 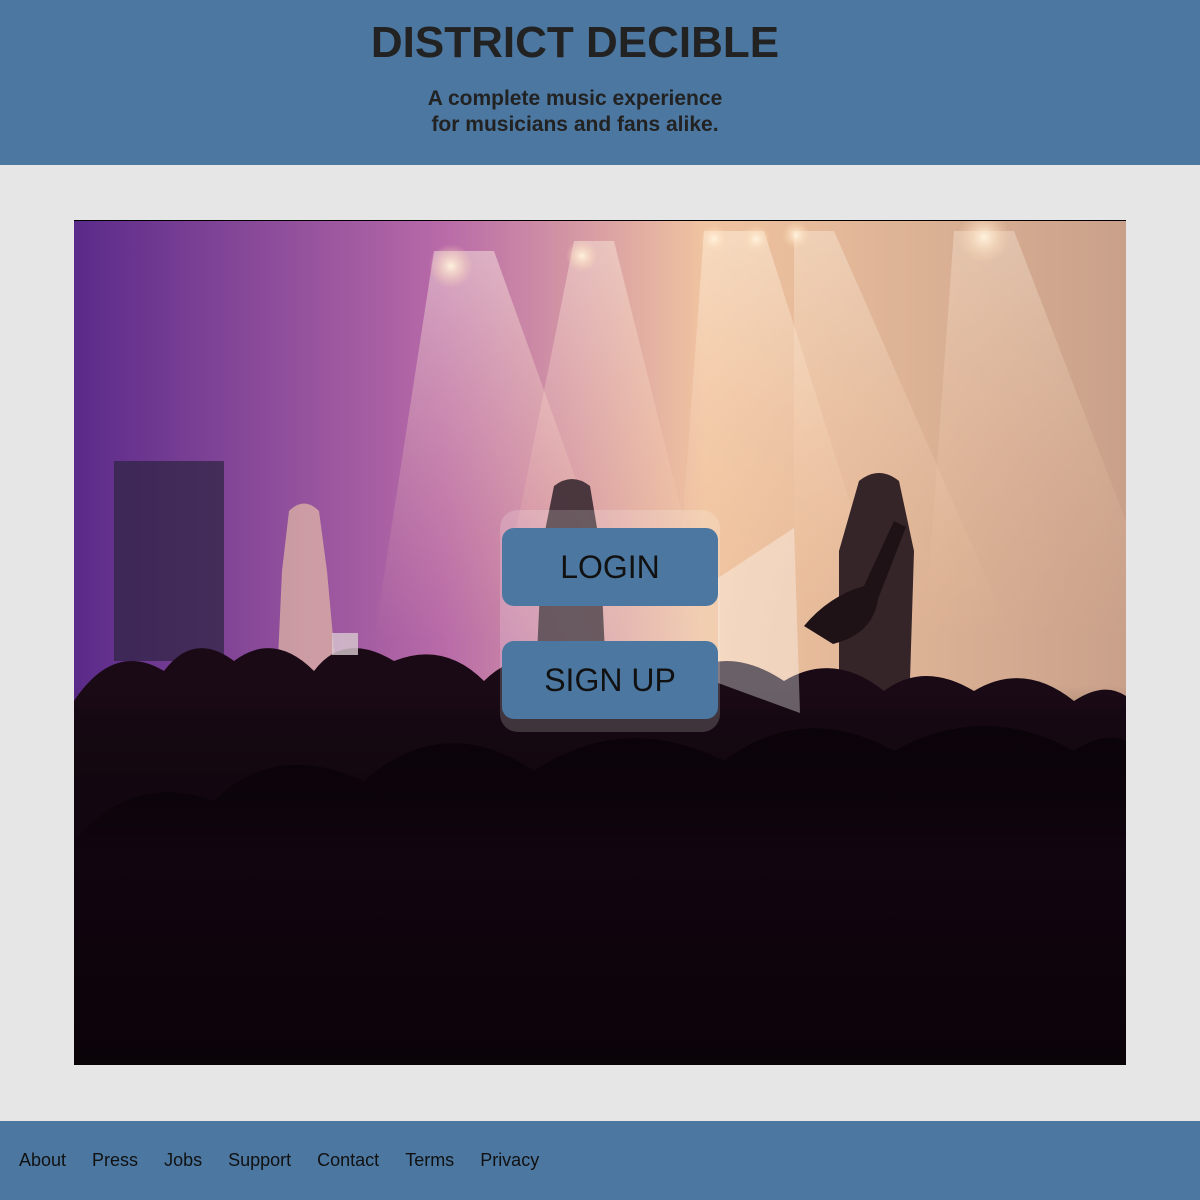 I want to click on play-icon, so click(x=759, y=620).